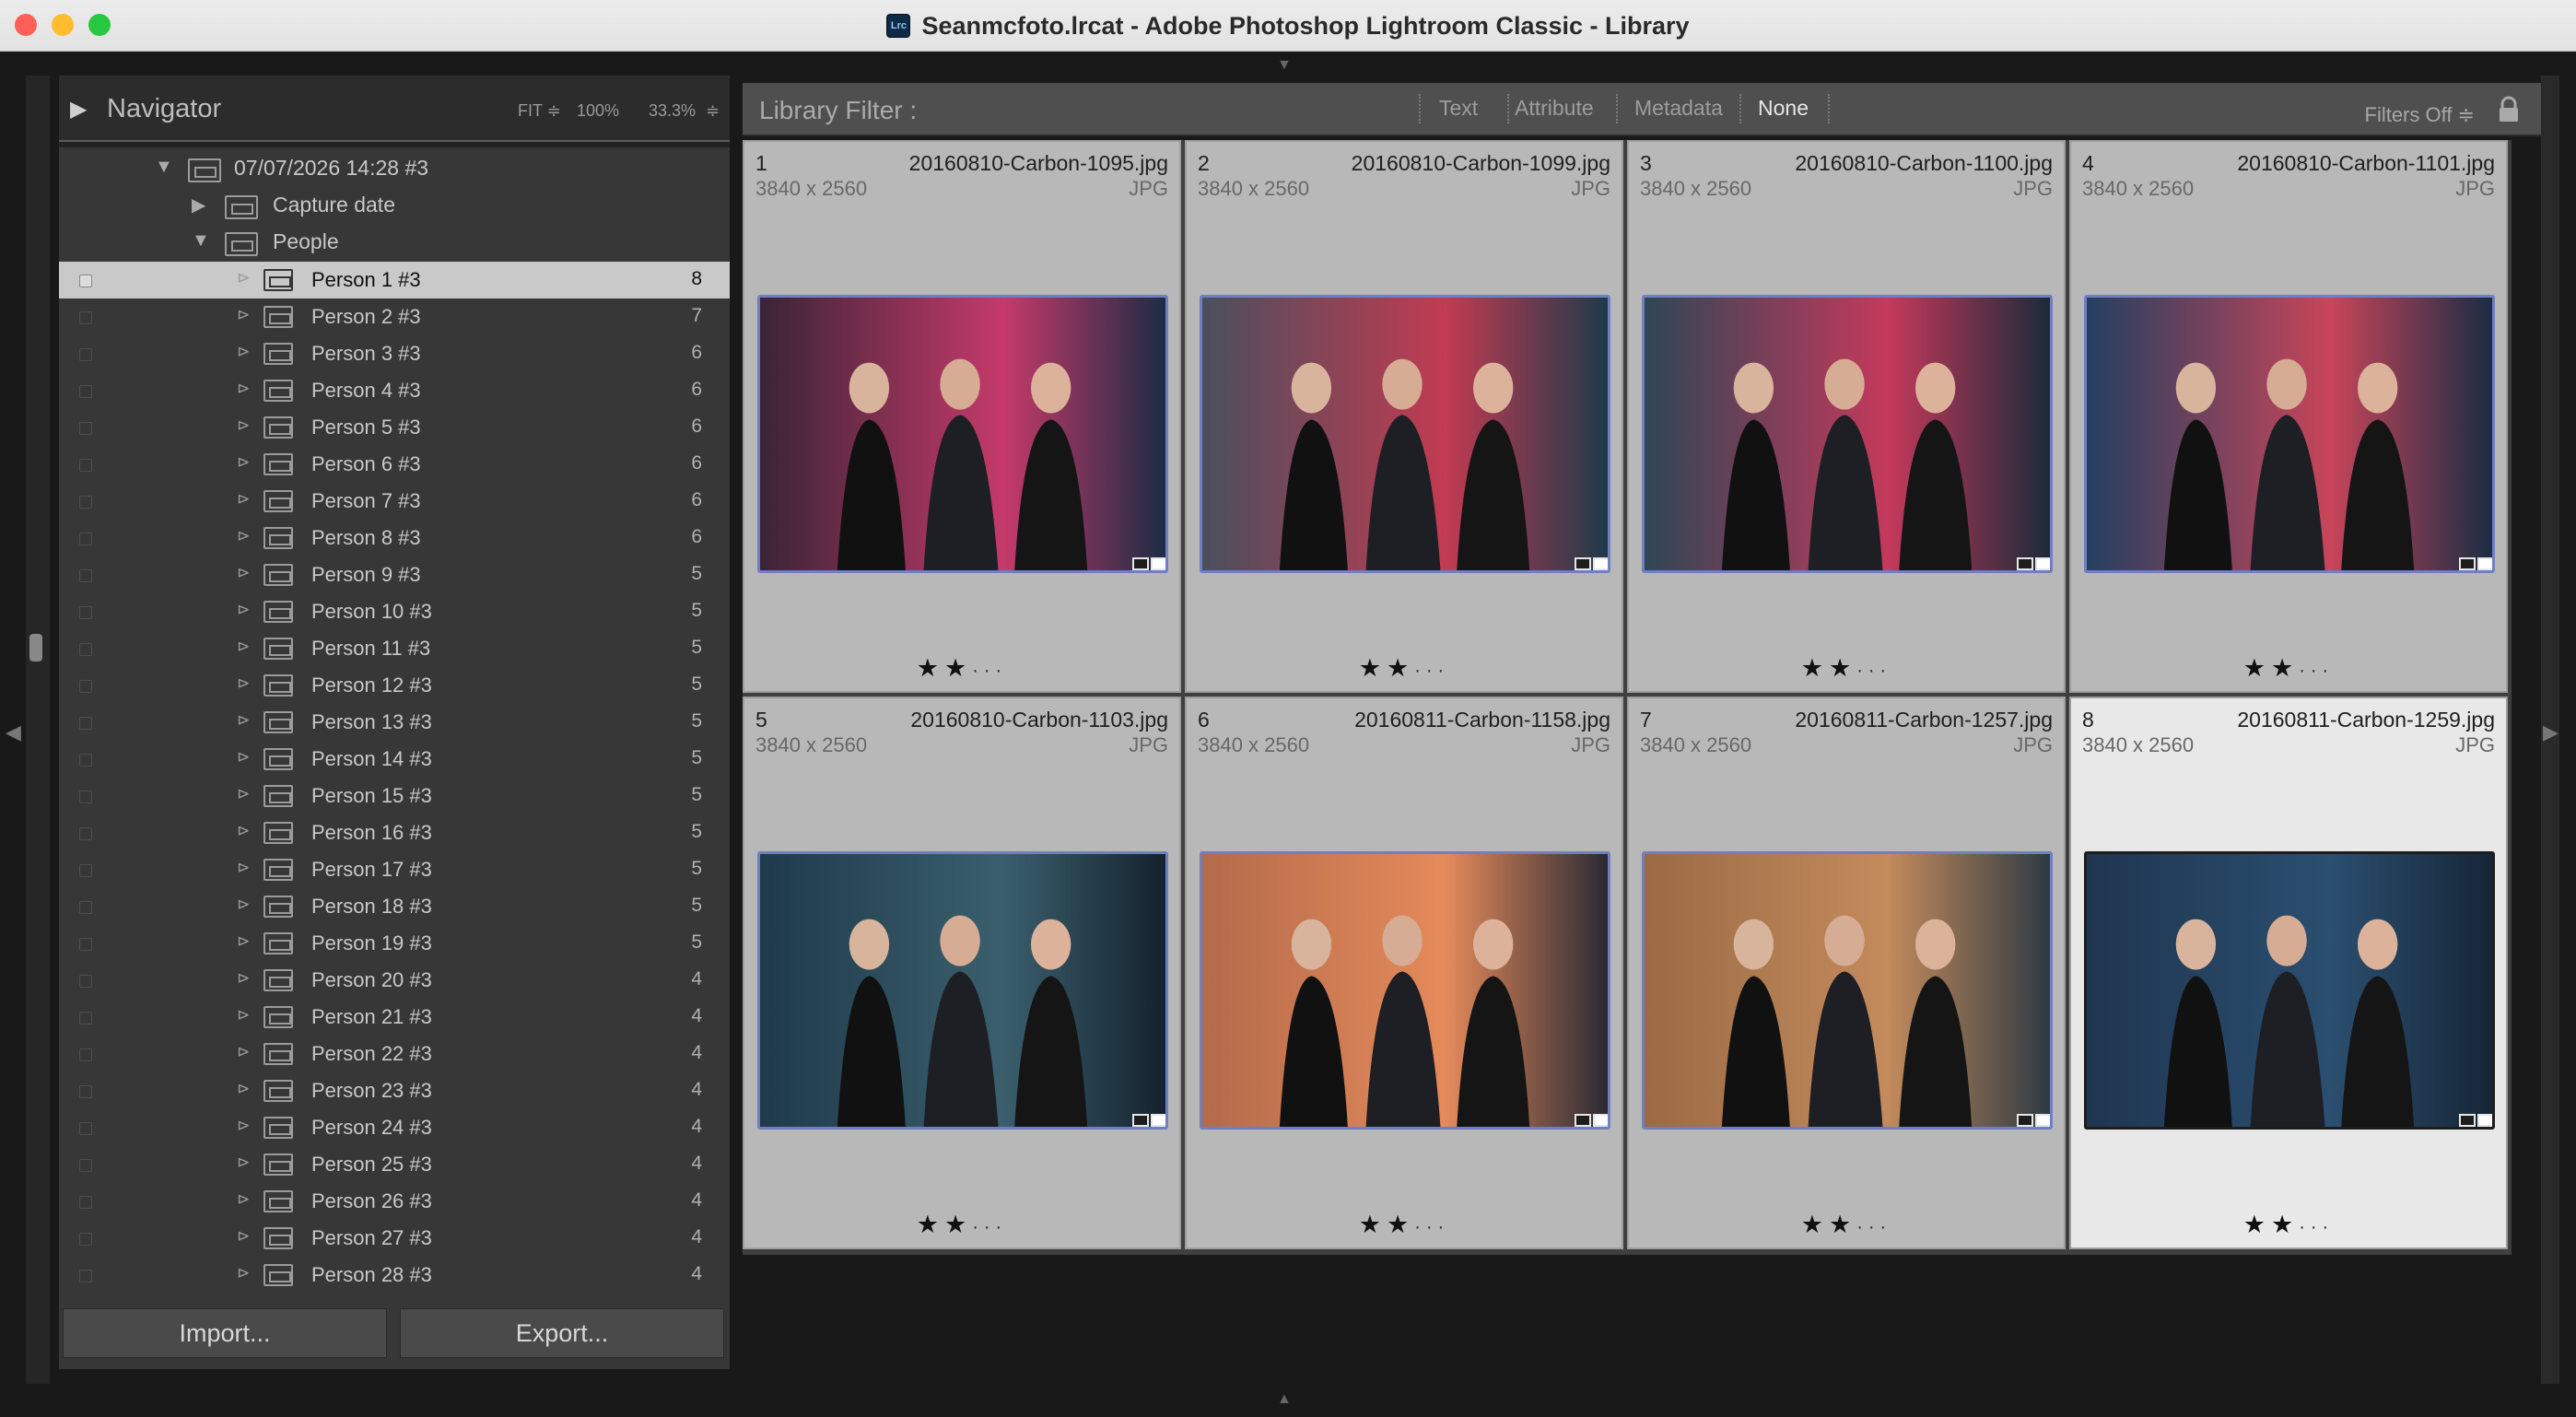 The image size is (2576, 1417). What do you see at coordinates (1783, 108) in the screenshot?
I see `filter-tab-none: None` at bounding box center [1783, 108].